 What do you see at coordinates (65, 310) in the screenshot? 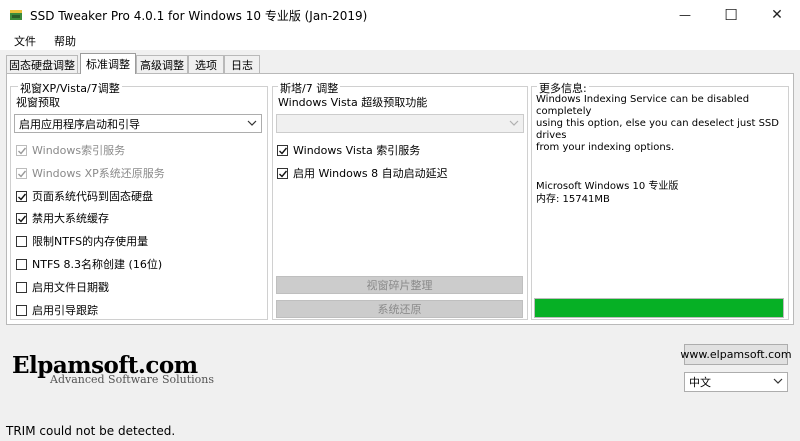
I see `checkbox-label: 启用引导跟踪` at bounding box center [65, 310].